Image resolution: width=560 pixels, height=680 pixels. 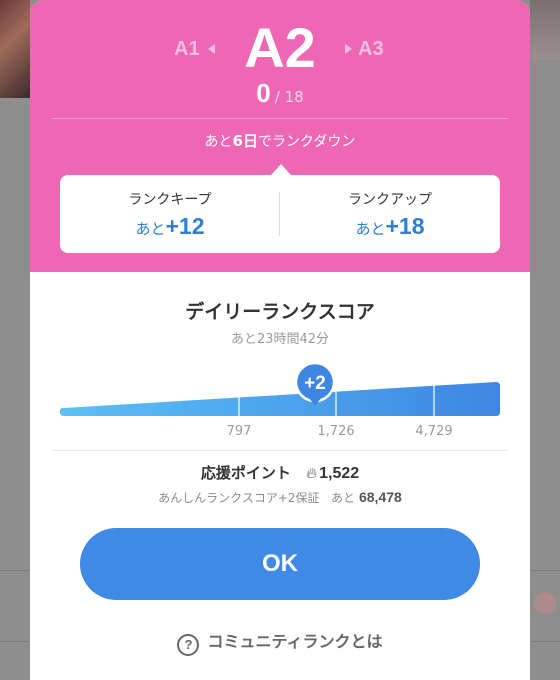 What do you see at coordinates (315, 383) in the screenshot?
I see `current-score-badge: +2` at bounding box center [315, 383].